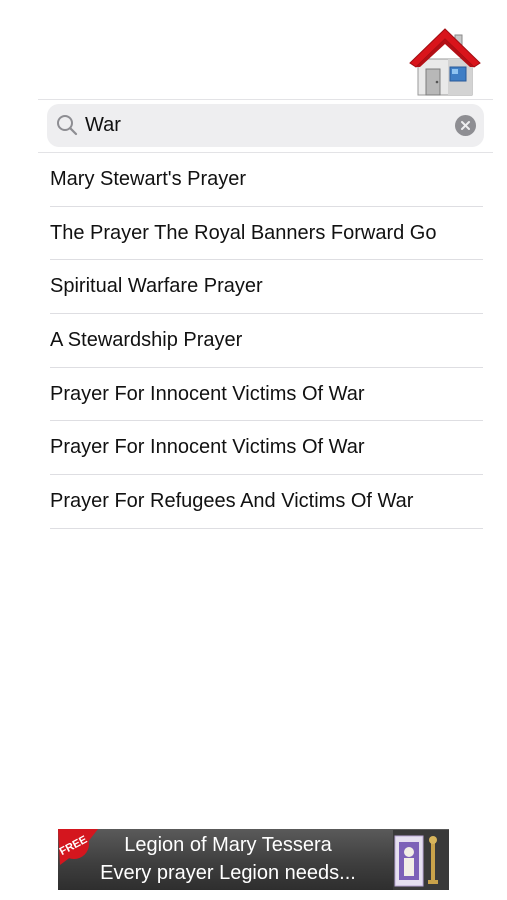 This screenshot has width=507, height=900. What do you see at coordinates (243, 232) in the screenshot?
I see `list-item-title: The Prayer The Royal Banners Forward Go` at bounding box center [243, 232].